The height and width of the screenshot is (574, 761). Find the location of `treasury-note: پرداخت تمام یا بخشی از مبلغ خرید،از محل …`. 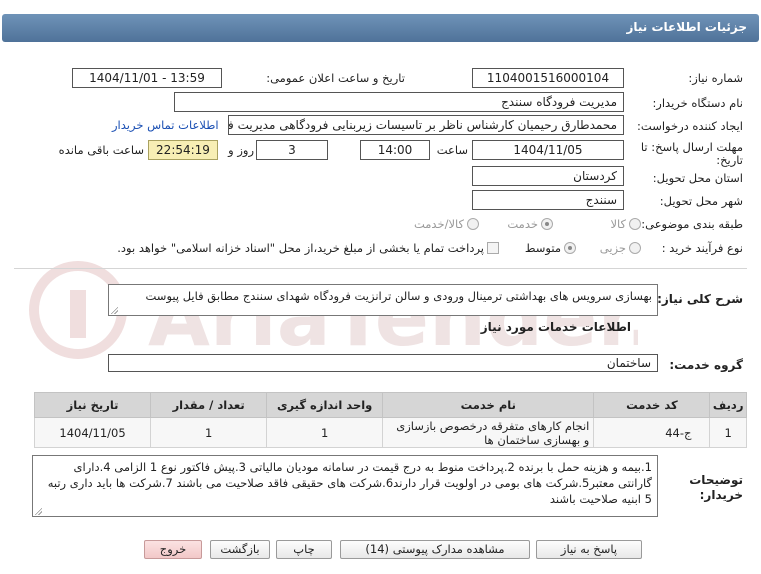

treasury-note: پرداخت تمام یا بخشی از مبلغ خرید،از محل … is located at coordinates (300, 248).